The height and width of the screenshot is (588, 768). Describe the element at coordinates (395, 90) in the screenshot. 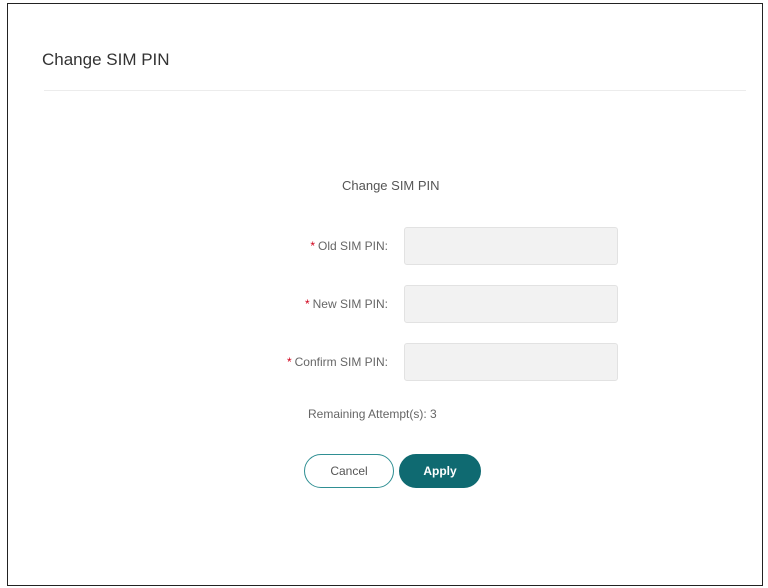

I see `header-divider` at that location.